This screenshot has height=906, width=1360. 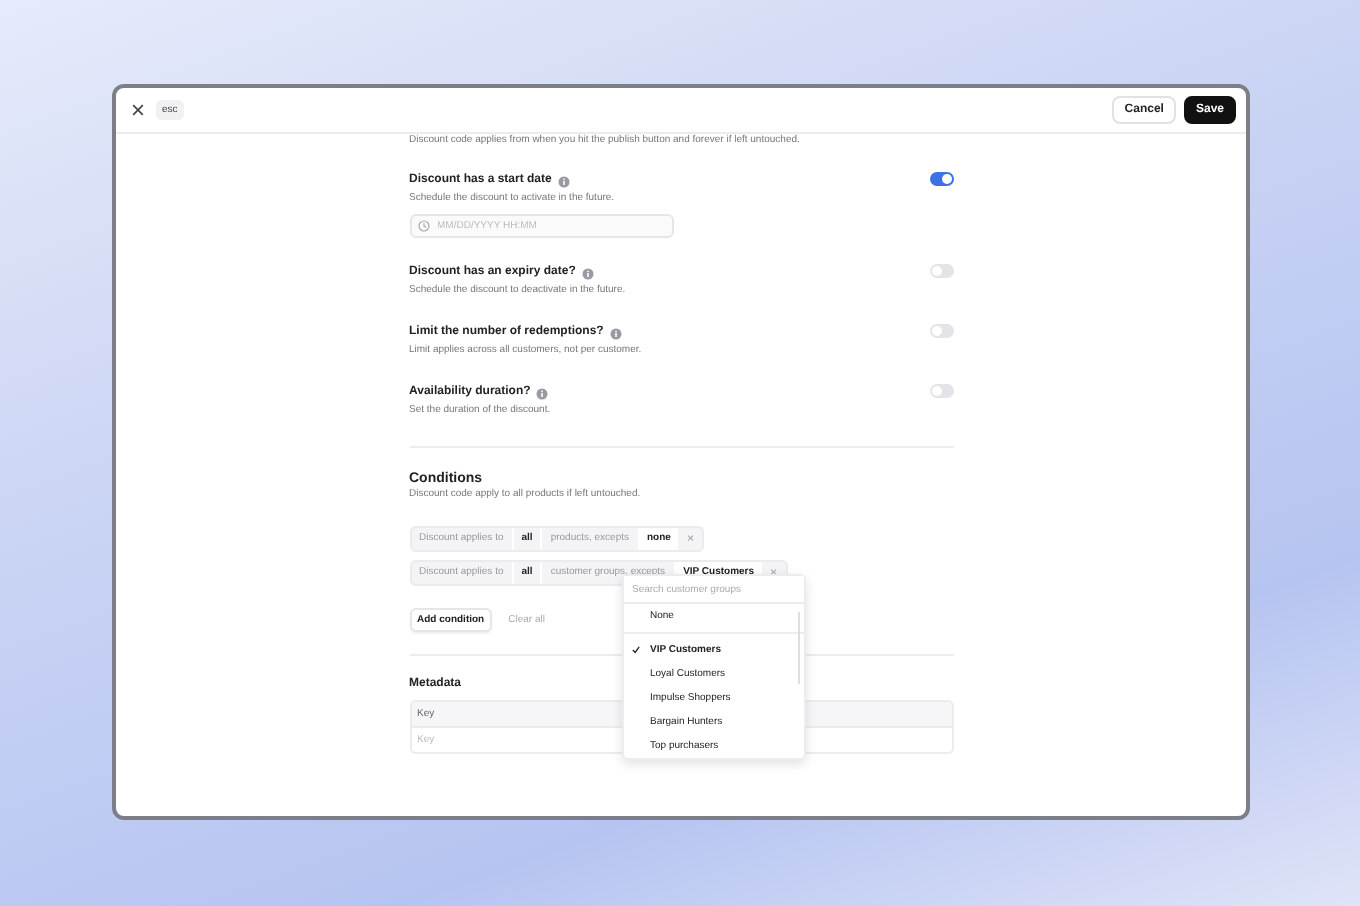 I want to click on check-icon, so click(x=636, y=650).